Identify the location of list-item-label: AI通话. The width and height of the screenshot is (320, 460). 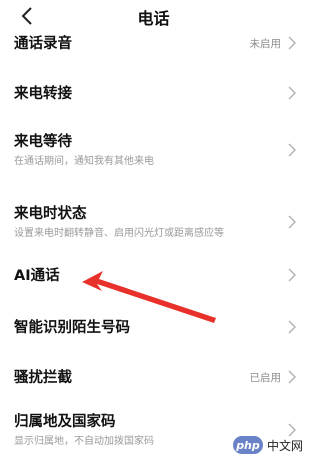
(37, 276).